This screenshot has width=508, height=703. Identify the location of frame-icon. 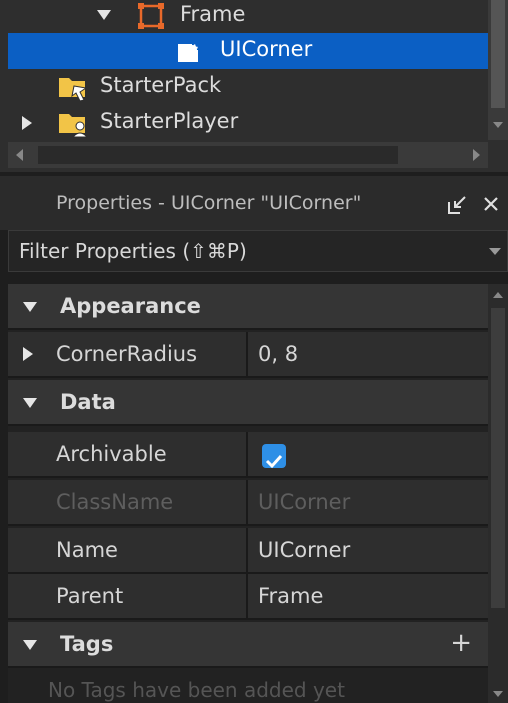
(151, 18).